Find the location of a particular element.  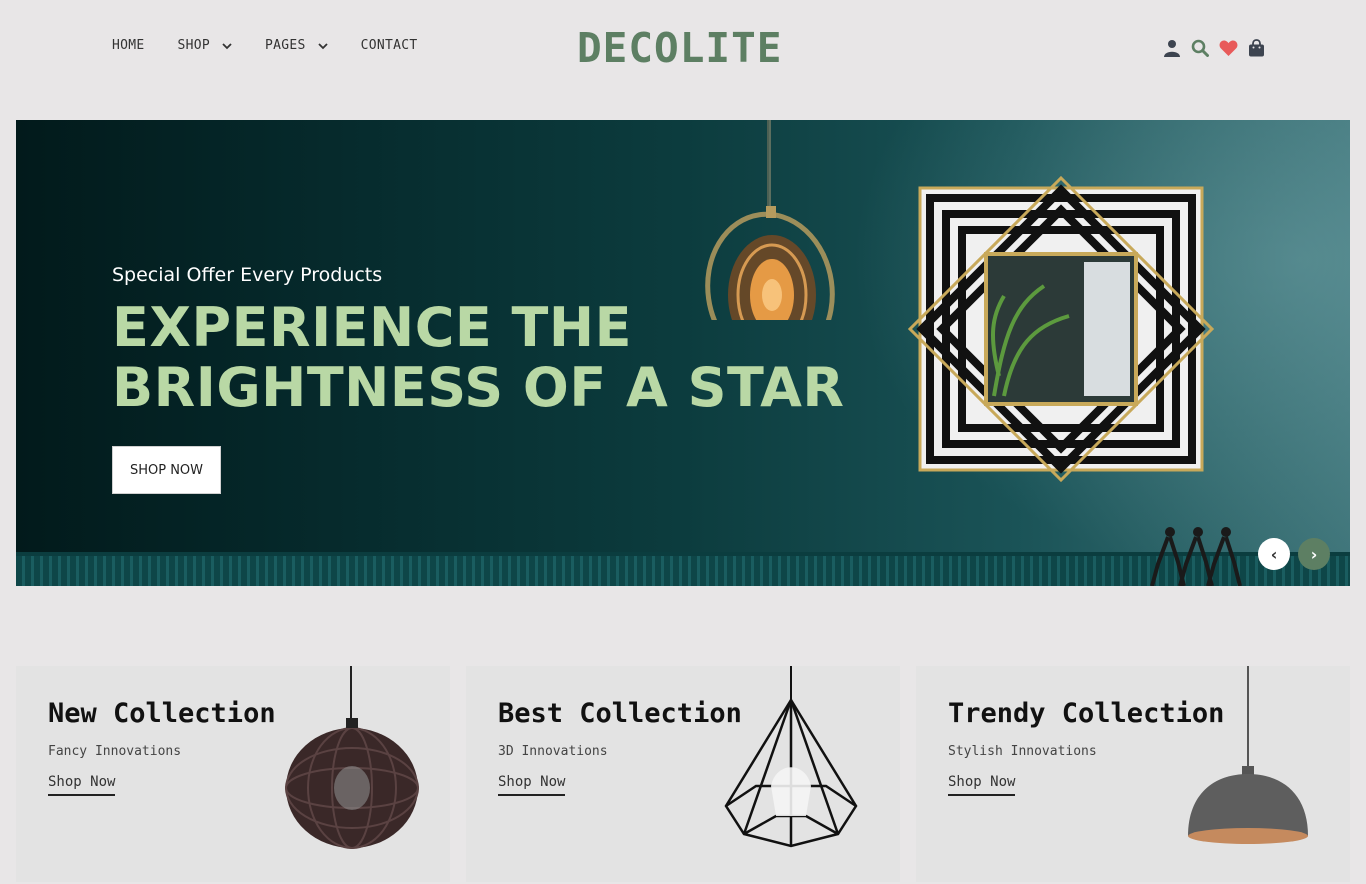

collection-title: New Collection is located at coordinates (162, 713).